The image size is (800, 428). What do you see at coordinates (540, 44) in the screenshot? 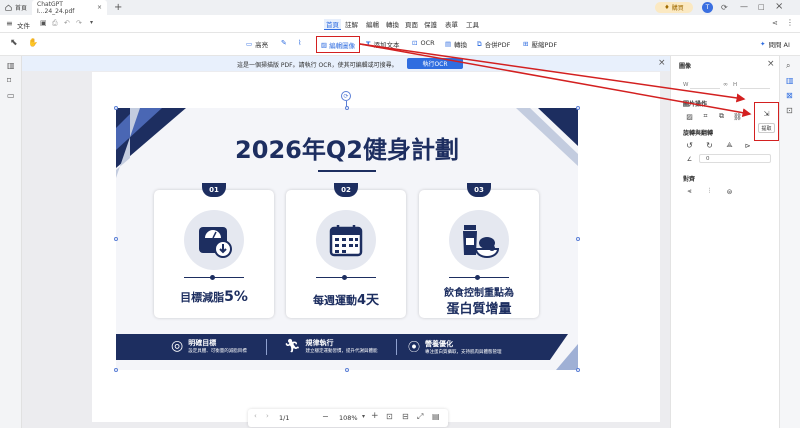
I see `compress-button: ⊞ 壓縮PDF` at bounding box center [540, 44].